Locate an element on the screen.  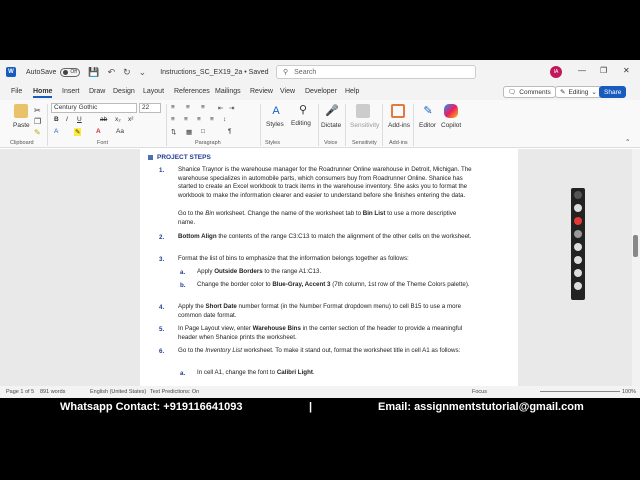
strikethrough-icon: ab is located at coordinates (103, 119).